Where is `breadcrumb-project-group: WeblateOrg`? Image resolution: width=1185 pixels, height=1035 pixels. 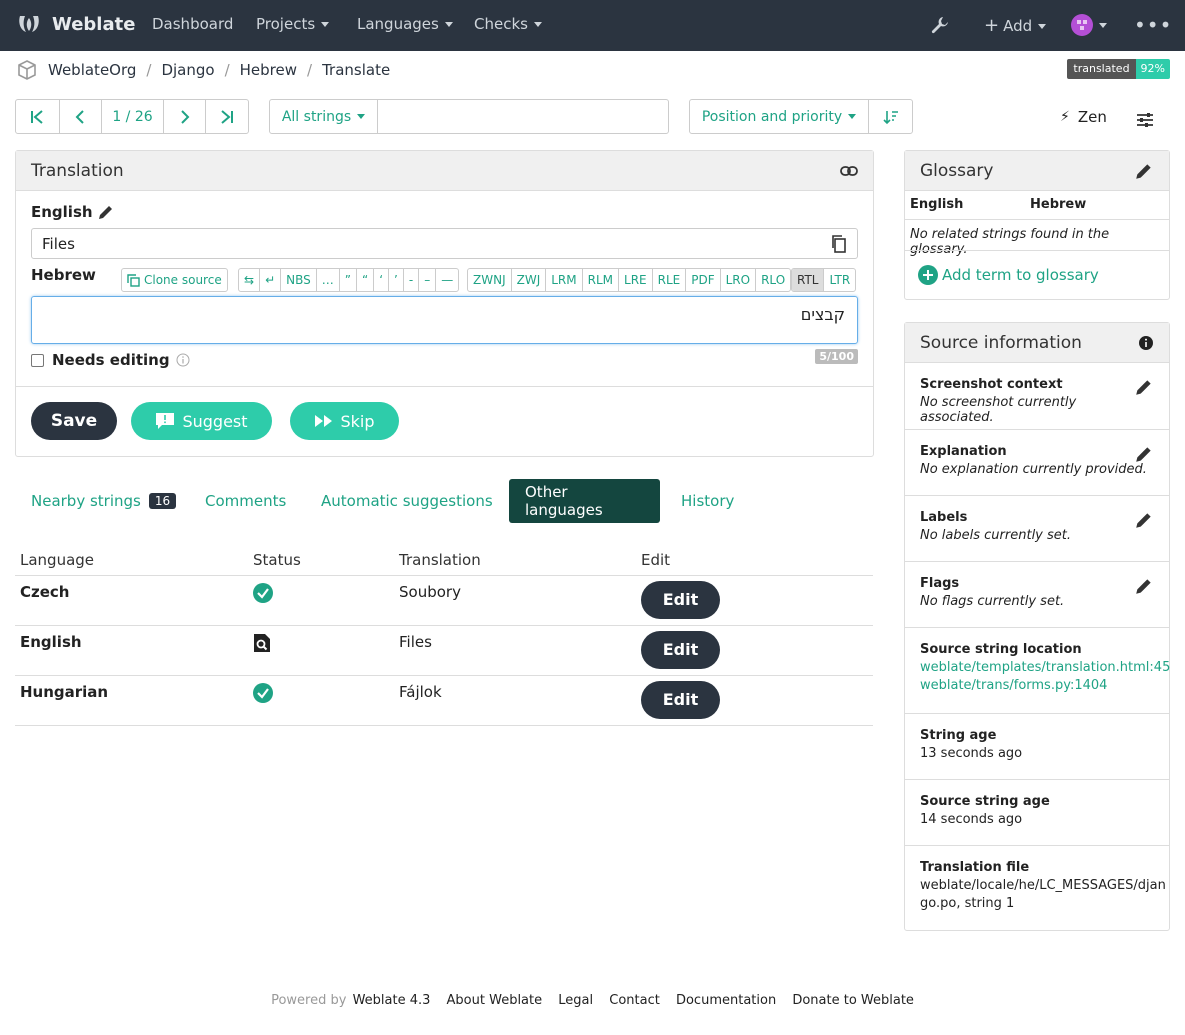 breadcrumb-project-group: WeblateOrg is located at coordinates (92, 70).